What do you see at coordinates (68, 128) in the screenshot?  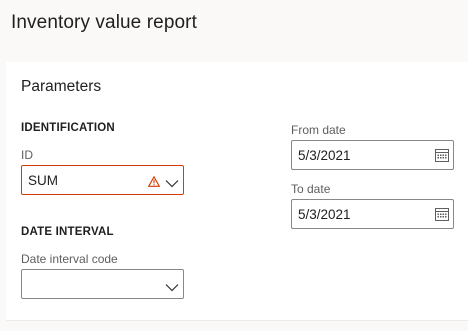 I see `identification-heading: IDENTIFICATION` at bounding box center [68, 128].